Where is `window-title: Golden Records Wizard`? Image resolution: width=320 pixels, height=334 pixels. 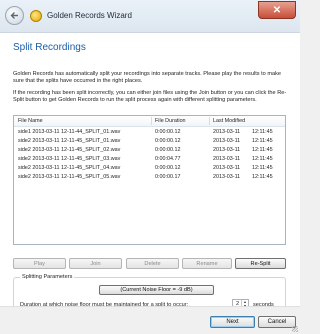
window-title: Golden Records Wizard is located at coordinates (89, 15).